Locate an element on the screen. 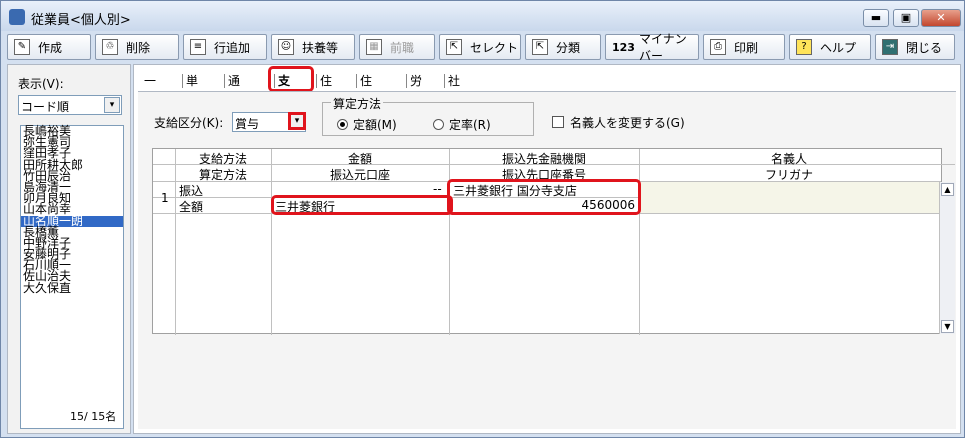 The width and height of the screenshot is (965, 438). print-button: ⎙ 印刷 is located at coordinates (744, 47).